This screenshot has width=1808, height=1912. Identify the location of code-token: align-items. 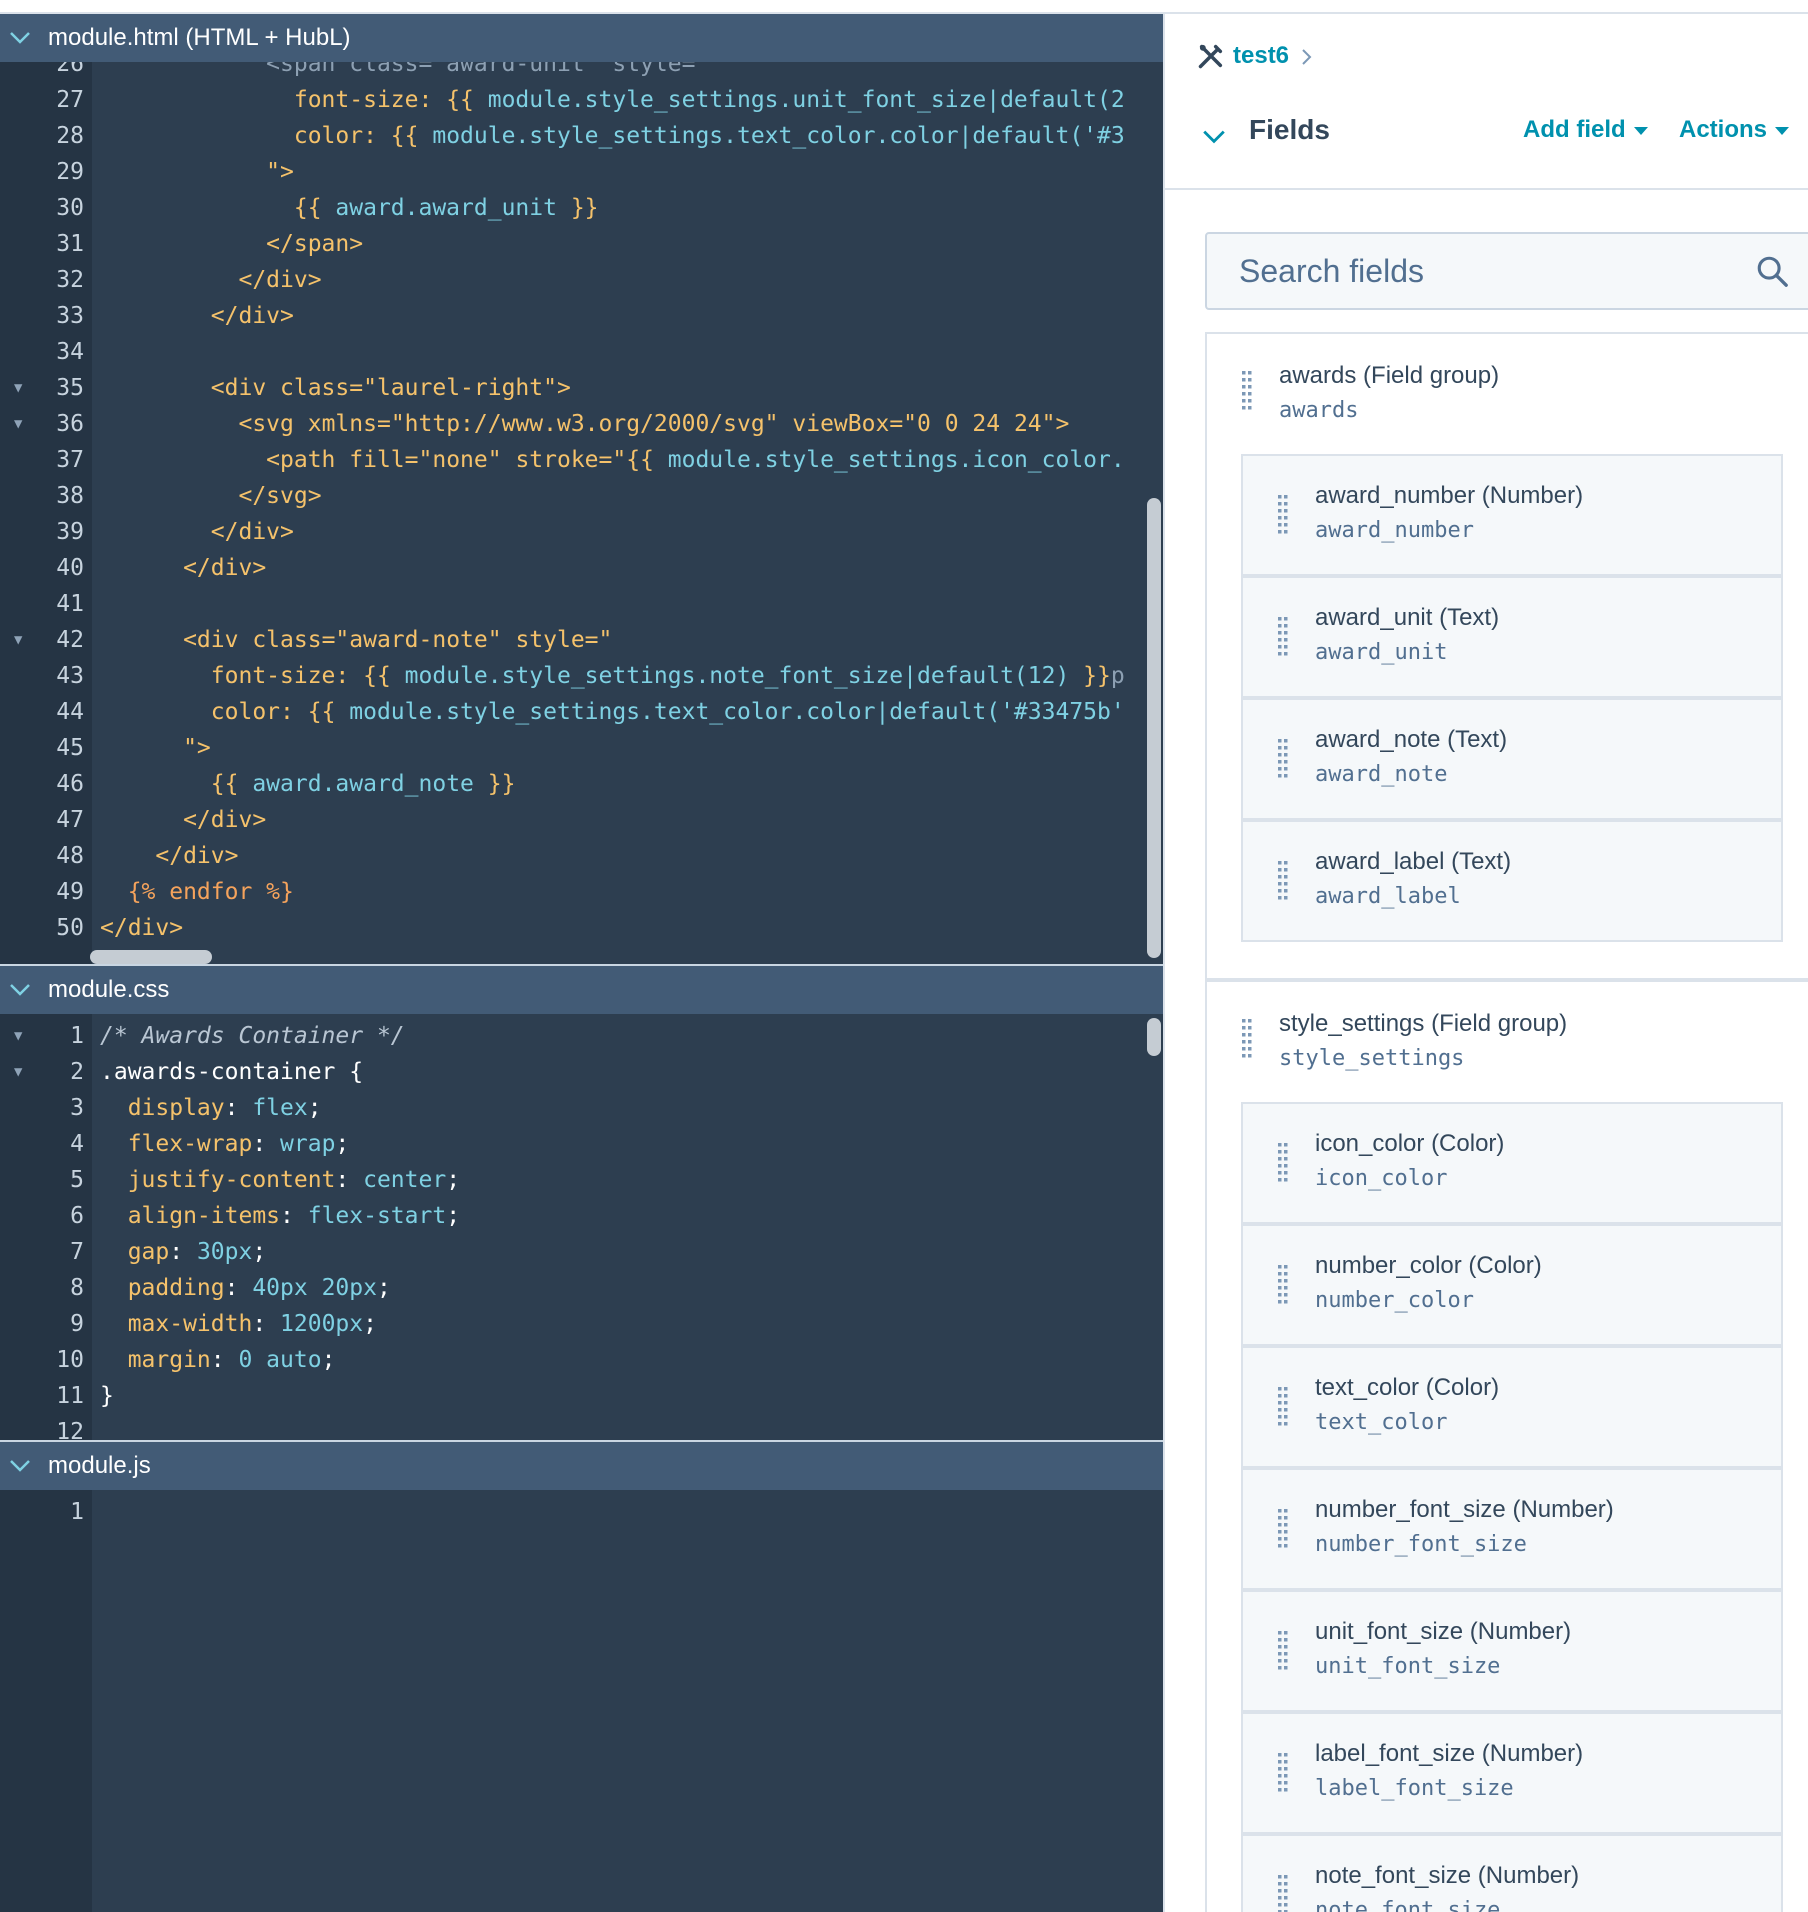
(190, 1216).